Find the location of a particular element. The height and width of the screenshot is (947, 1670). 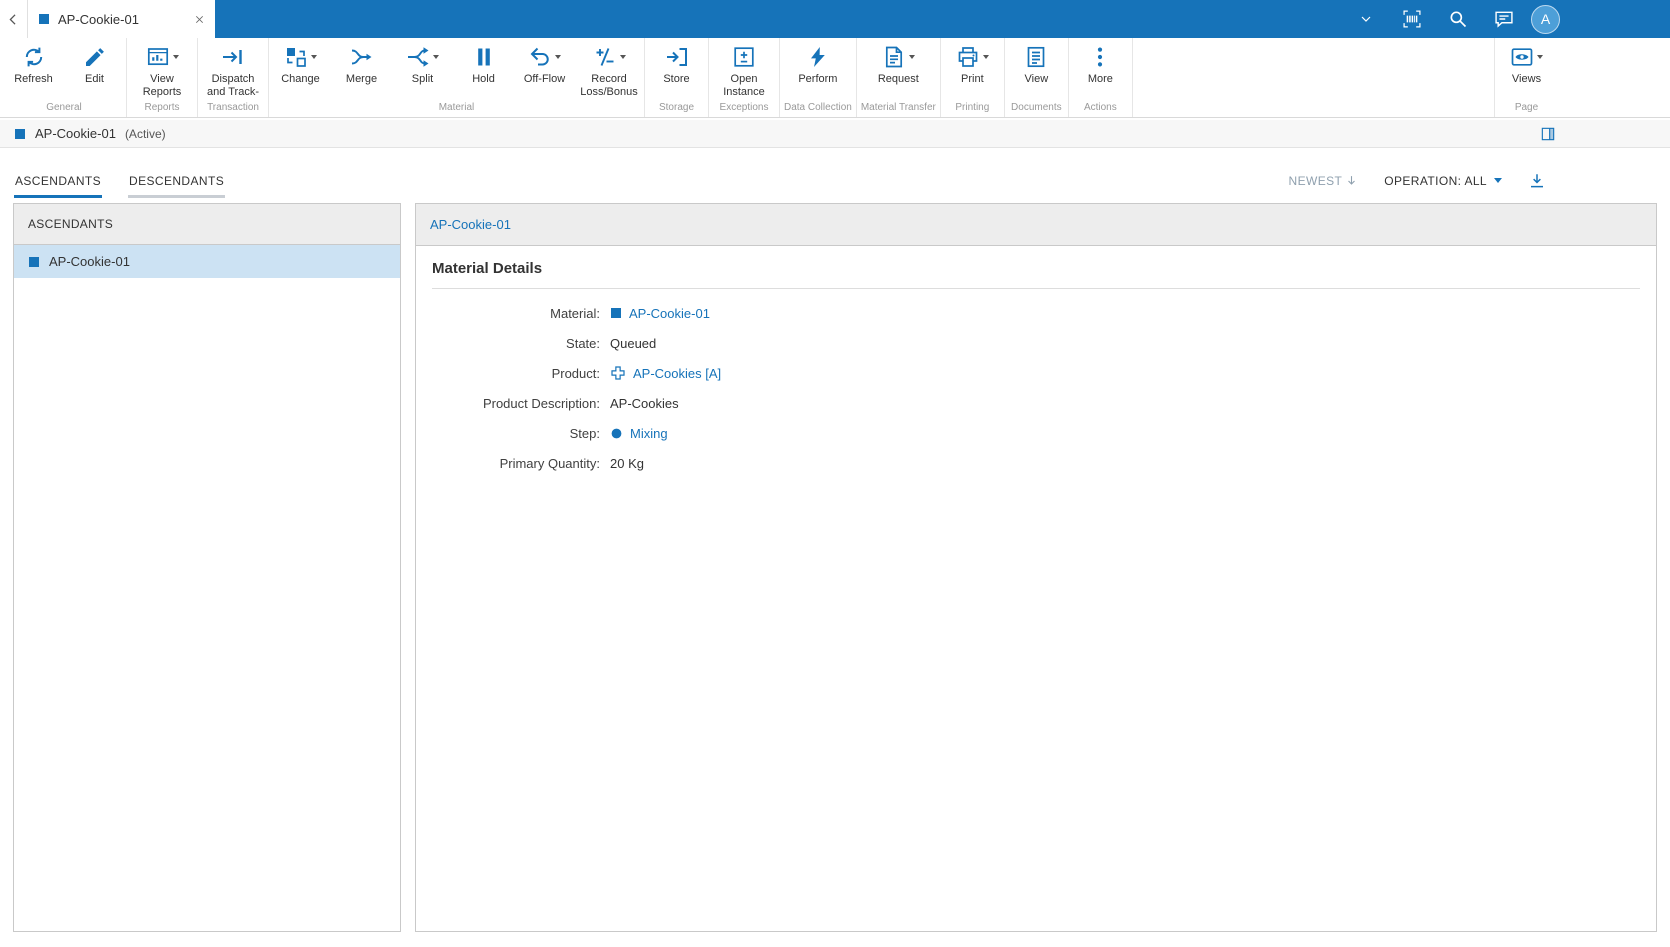

details-panel-header: AP-Cookie-01 is located at coordinates (1036, 225).